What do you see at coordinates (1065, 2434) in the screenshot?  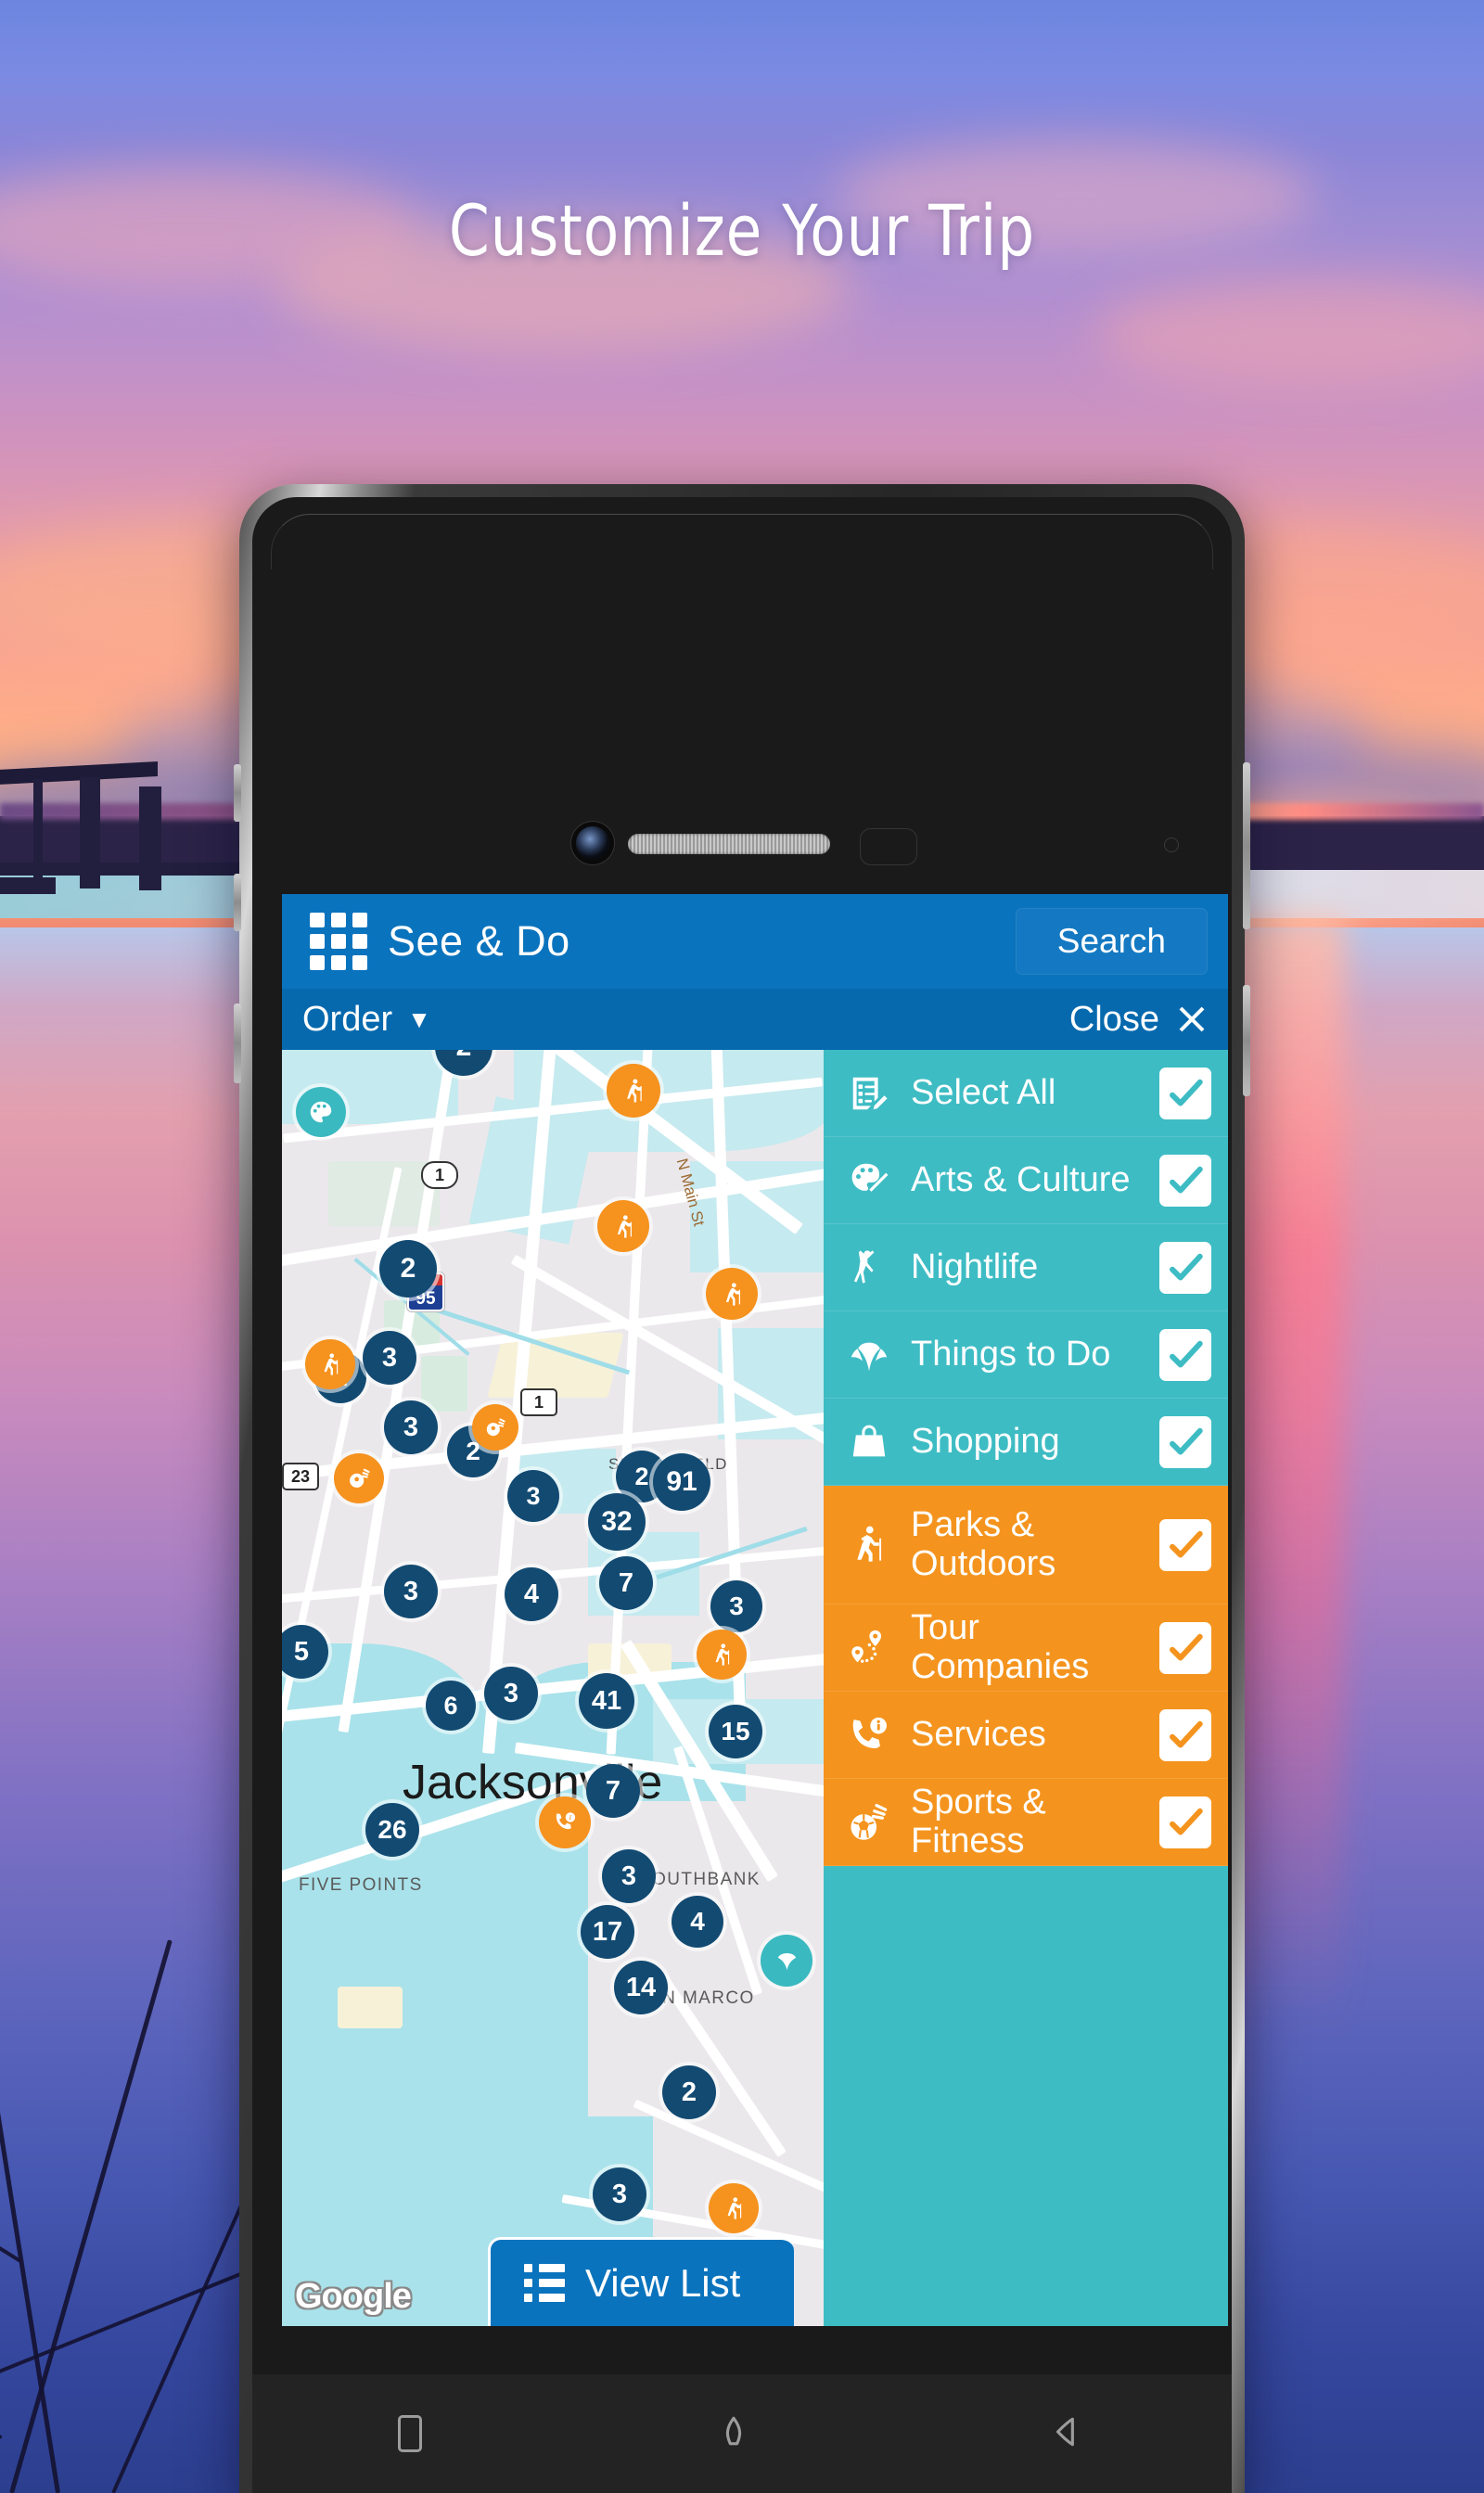 I see `back-triangle-icon` at bounding box center [1065, 2434].